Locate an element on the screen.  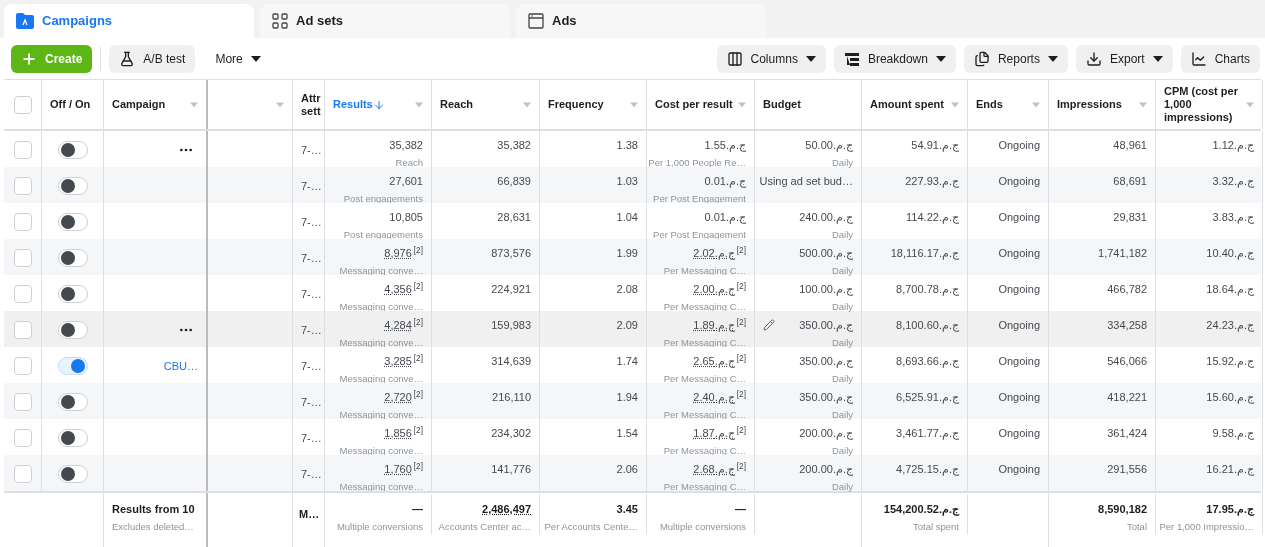
columns-icon is located at coordinates (734, 58).